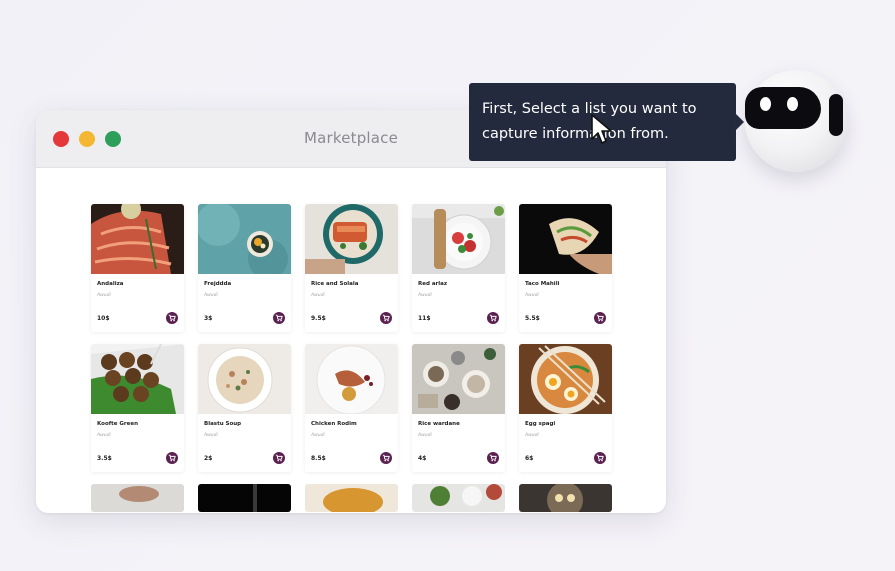 Image resolution: width=895 pixels, height=571 pixels. What do you see at coordinates (208, 458) in the screenshot?
I see `product-price: 2$` at bounding box center [208, 458].